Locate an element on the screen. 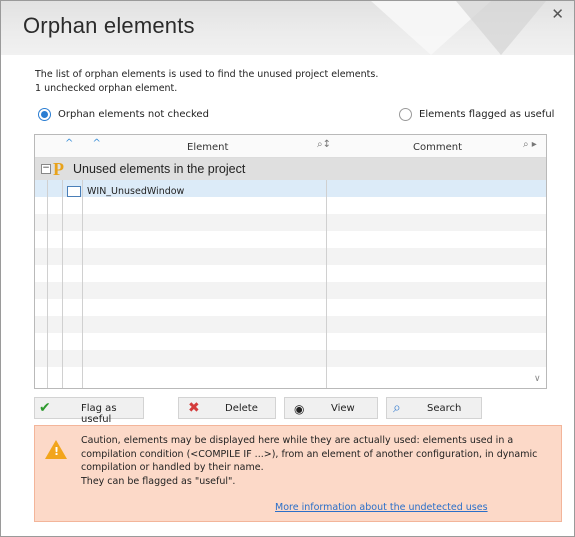 The width and height of the screenshot is (575, 537). eye-icon: ◉ is located at coordinates (299, 409).